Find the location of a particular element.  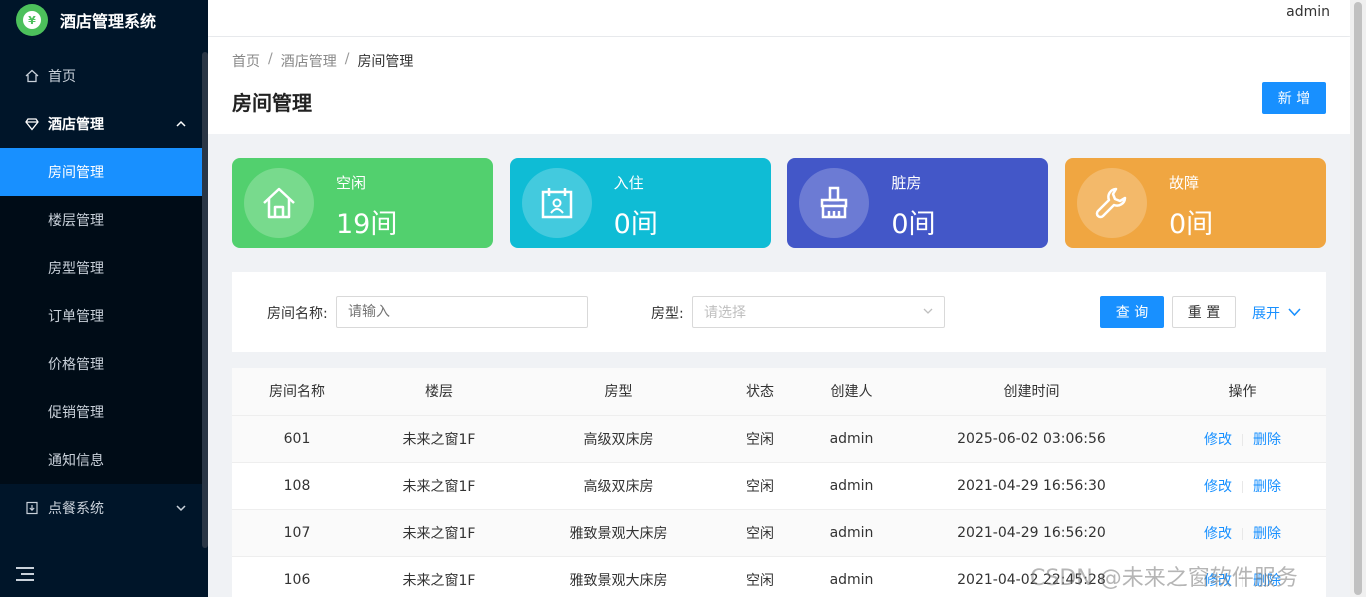

expand-toggle: 展开 is located at coordinates (1276, 313).